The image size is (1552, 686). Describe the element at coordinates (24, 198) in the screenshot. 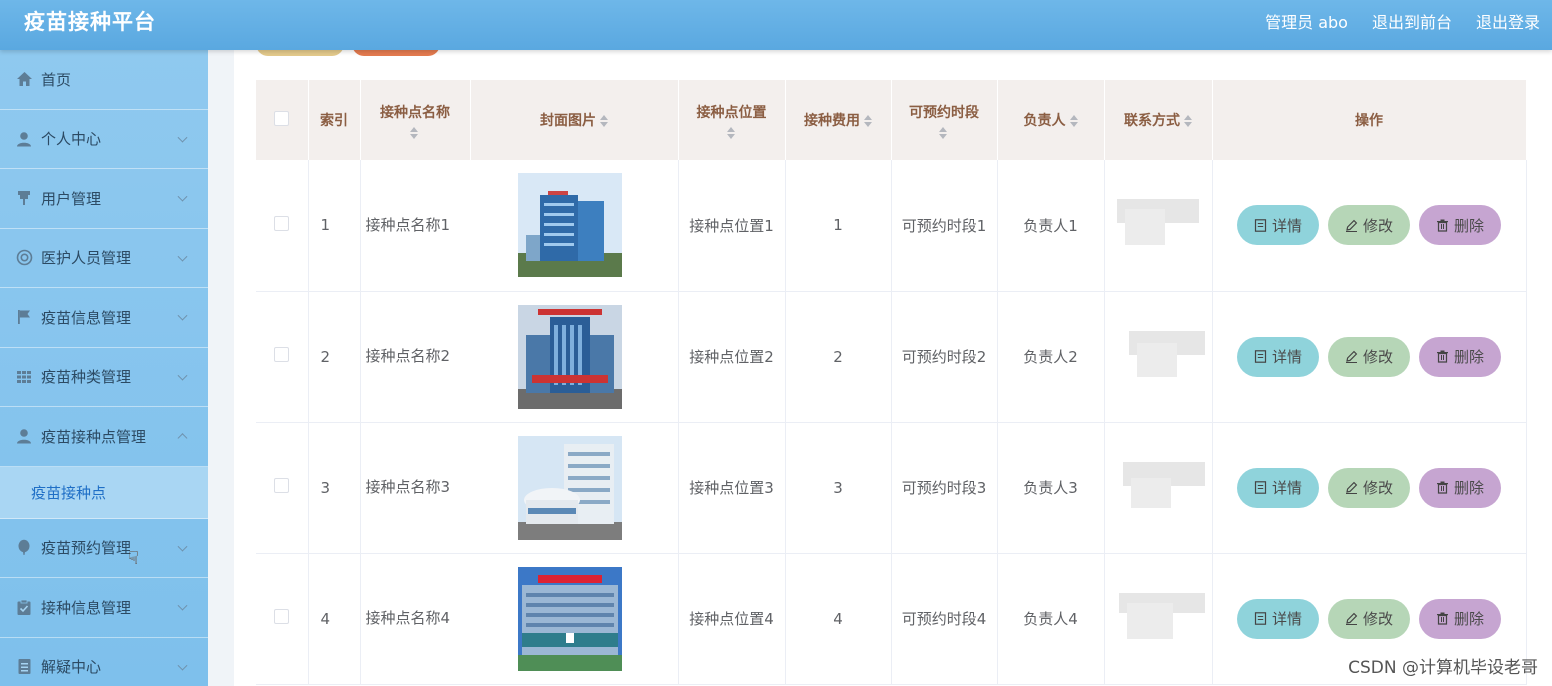

I see `pin-icon` at that location.